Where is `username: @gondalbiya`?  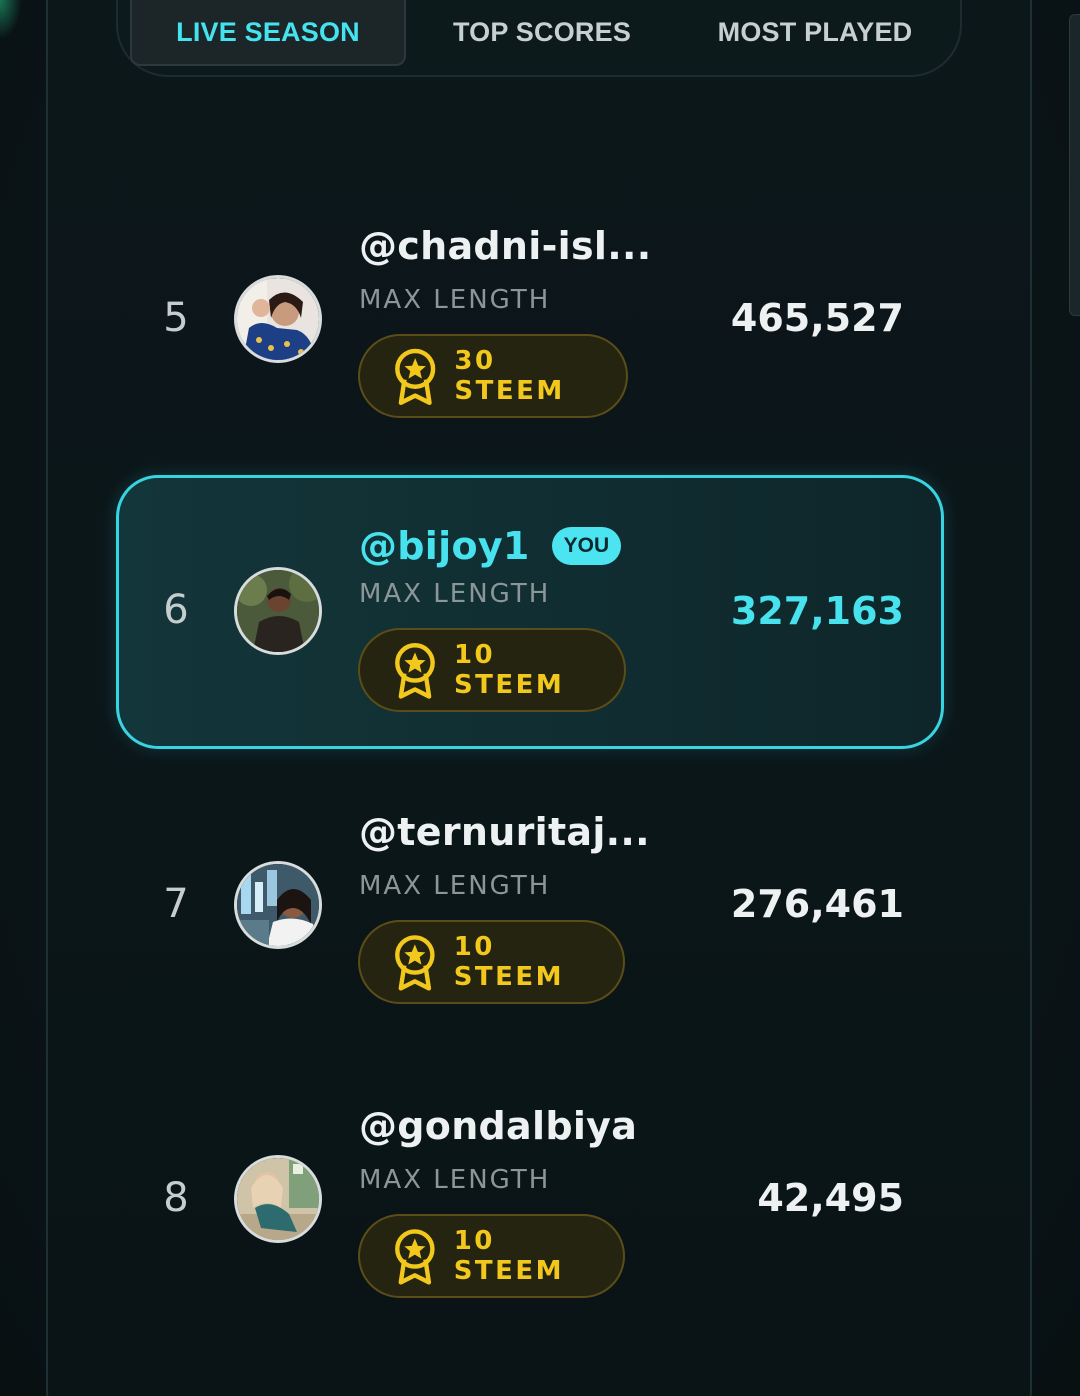 username: @gondalbiya is located at coordinates (498, 1126).